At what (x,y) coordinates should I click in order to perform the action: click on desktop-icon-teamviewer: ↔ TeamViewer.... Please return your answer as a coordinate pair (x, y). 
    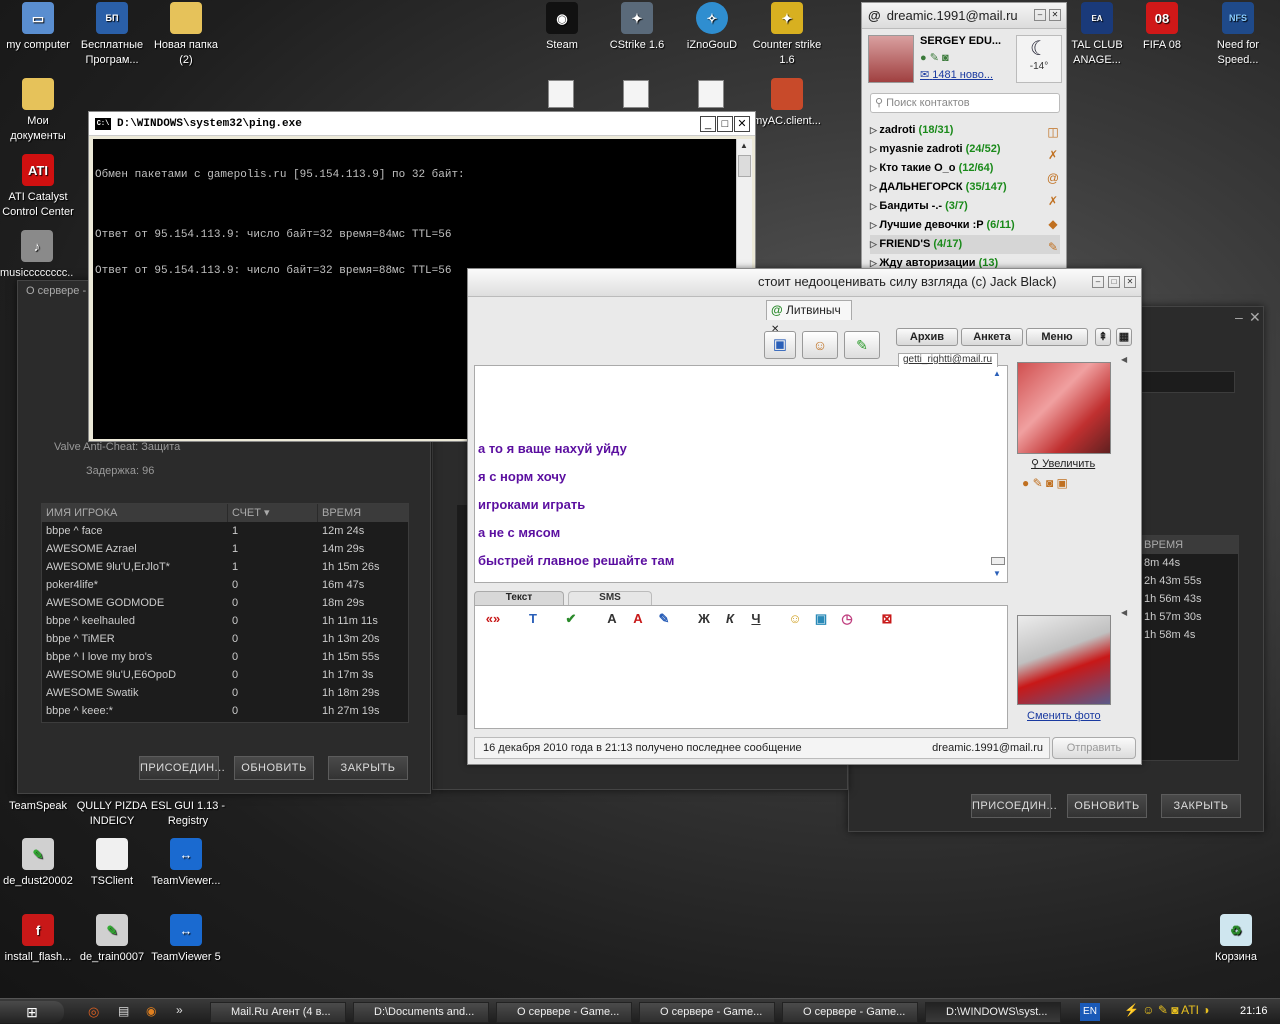
    Looking at the image, I should click on (186, 863).